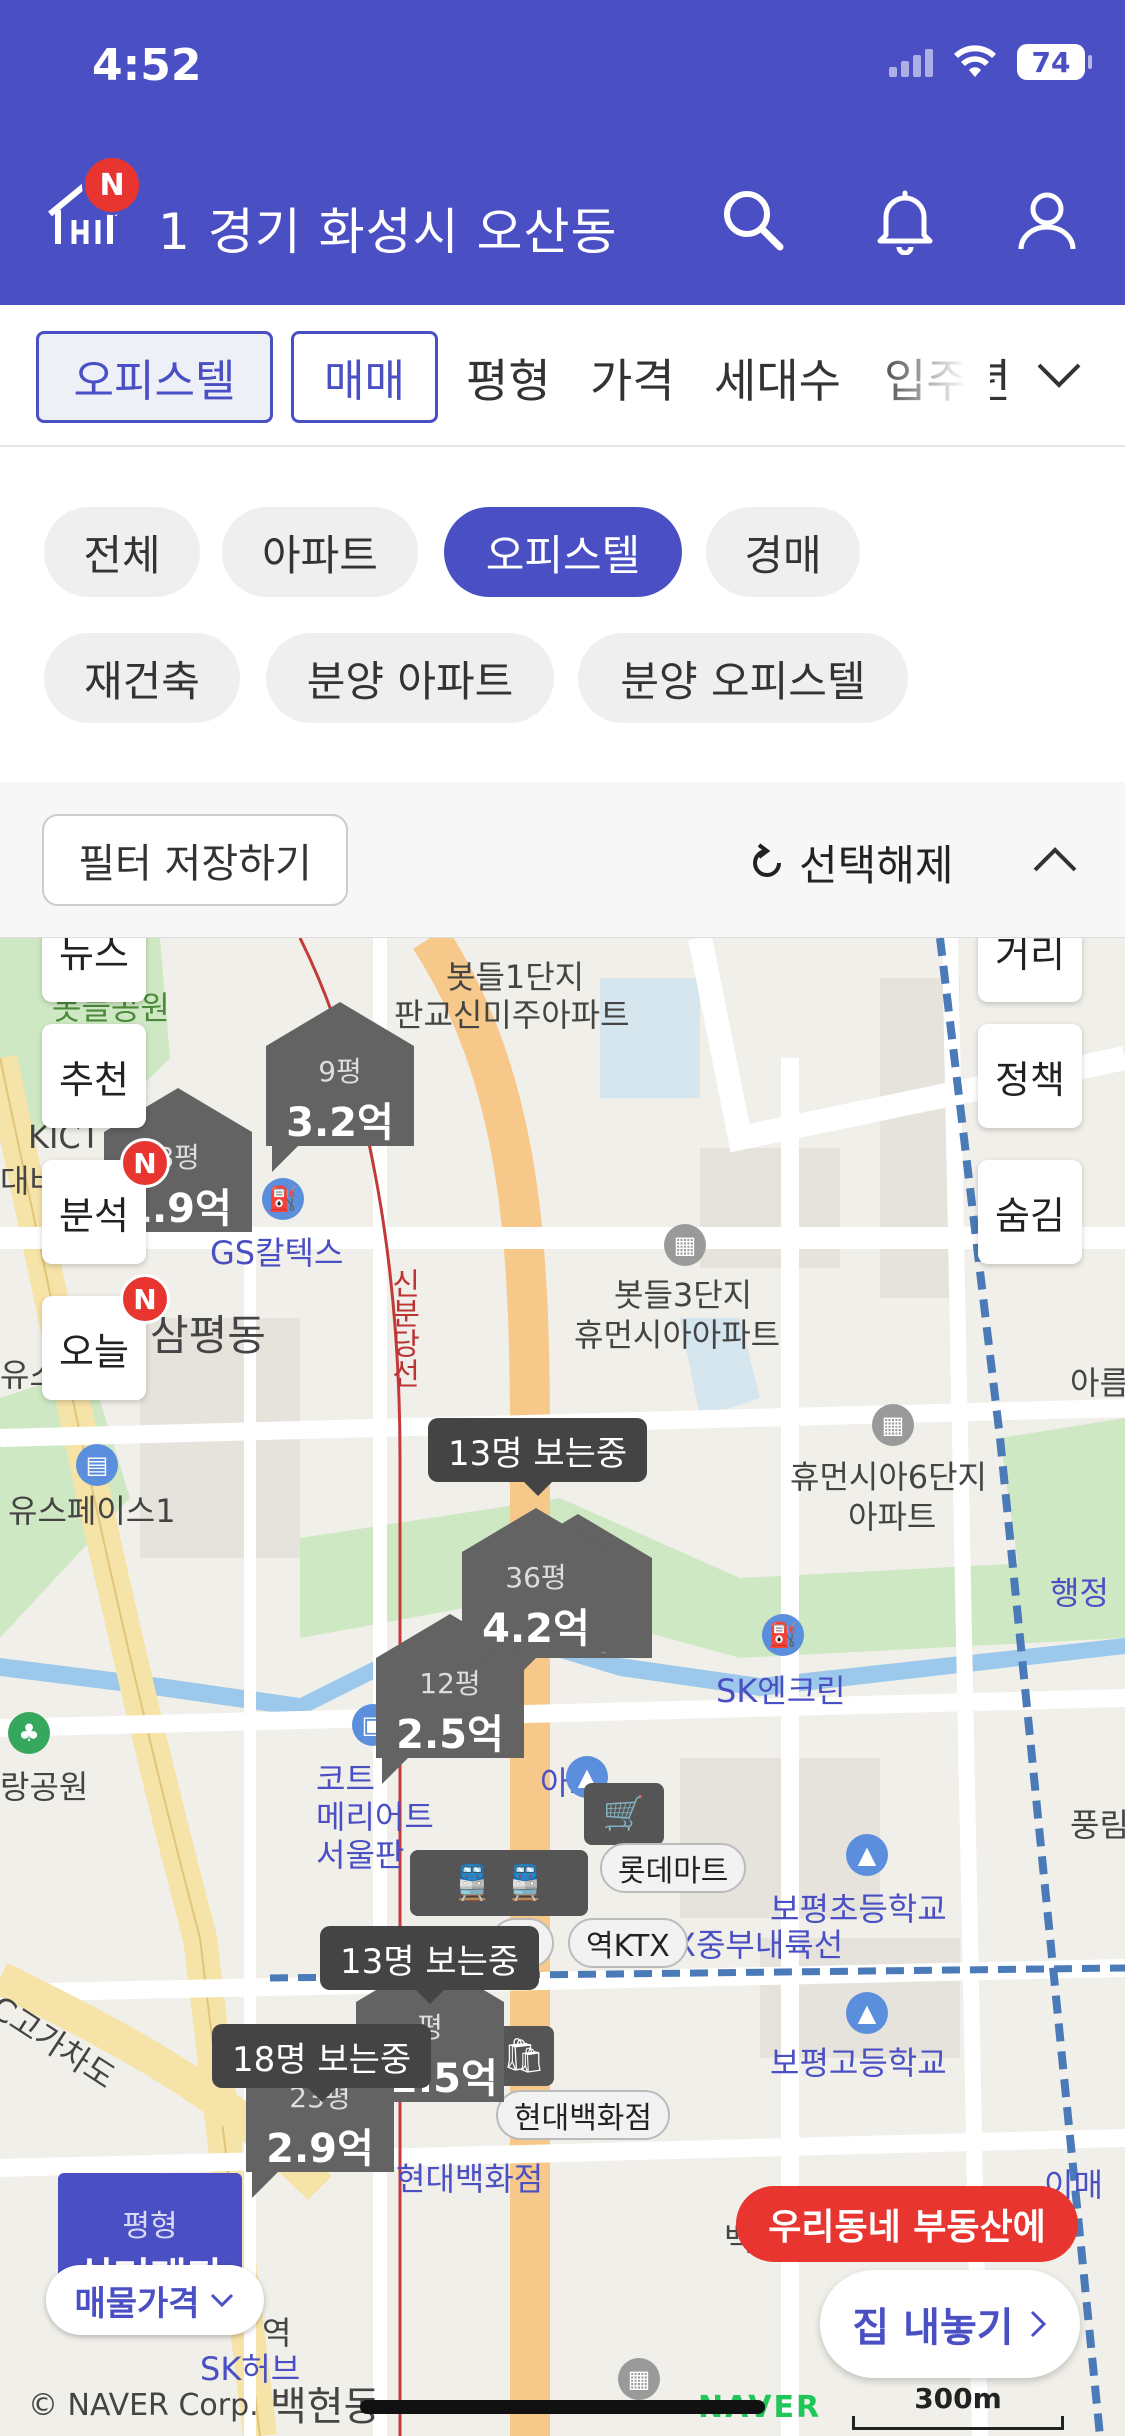 The height and width of the screenshot is (2436, 1125). I want to click on type-pill-rebuild: 재건축, so click(142, 678).